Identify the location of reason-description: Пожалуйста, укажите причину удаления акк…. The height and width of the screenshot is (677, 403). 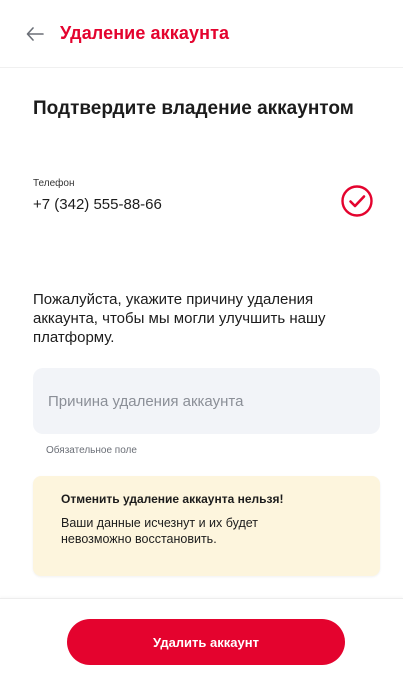
(179, 318).